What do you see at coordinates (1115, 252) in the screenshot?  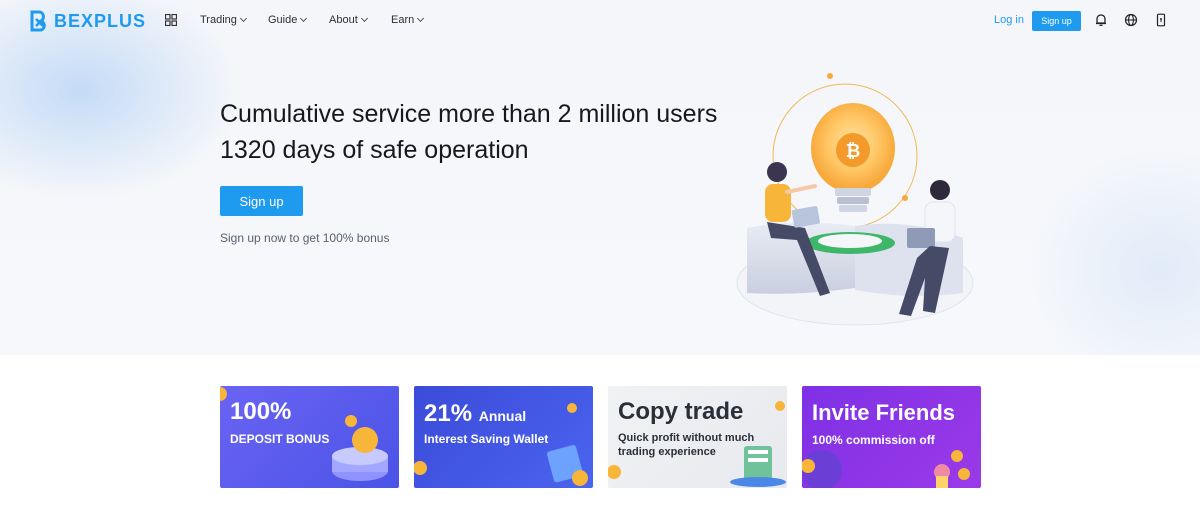 I see `hero-glow` at bounding box center [1115, 252].